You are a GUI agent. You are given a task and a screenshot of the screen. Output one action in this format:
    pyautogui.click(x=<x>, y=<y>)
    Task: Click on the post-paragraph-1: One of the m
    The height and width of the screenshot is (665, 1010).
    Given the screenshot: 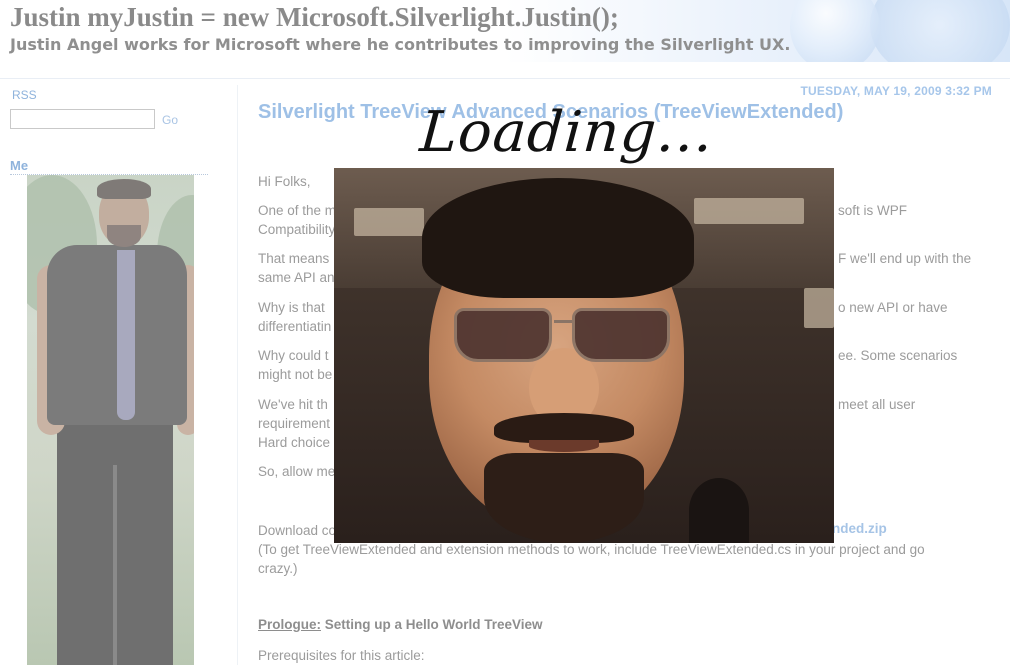 What is the action you would take?
    pyautogui.click(x=297, y=210)
    